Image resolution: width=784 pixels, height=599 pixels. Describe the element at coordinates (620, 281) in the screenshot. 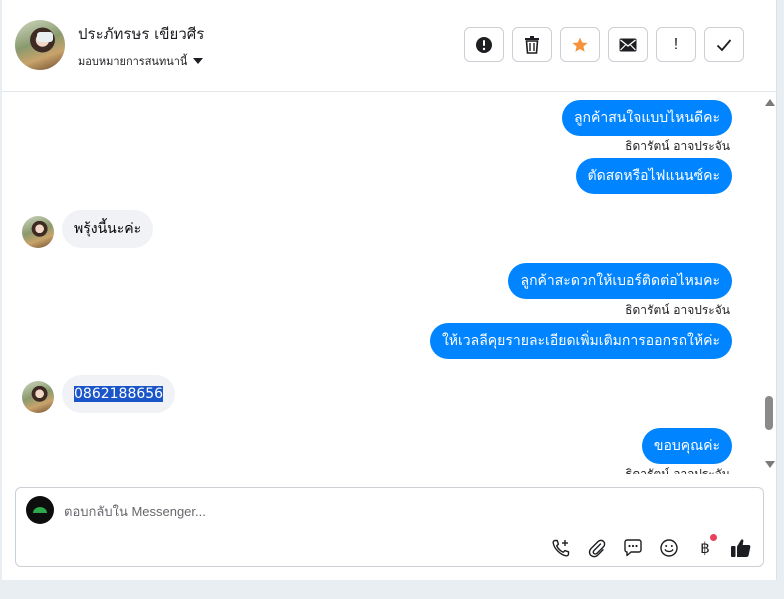

I see `outgoing-message: ลูกค้าสะดวกให้เบอร์ติดต่อไหมคะ` at that location.